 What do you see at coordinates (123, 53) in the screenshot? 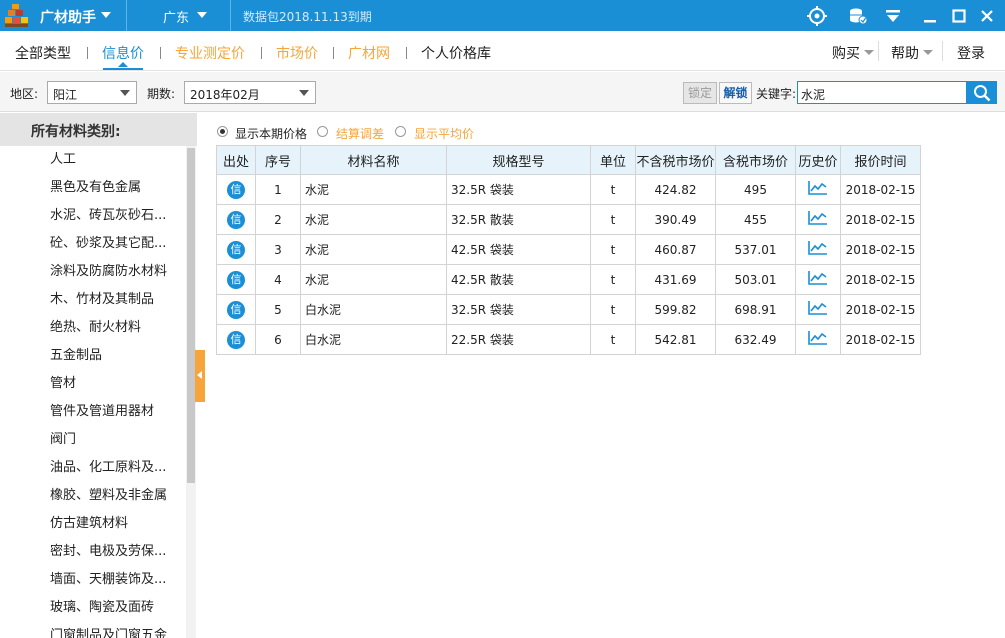
I see `tab-info-price: 信息价` at bounding box center [123, 53].